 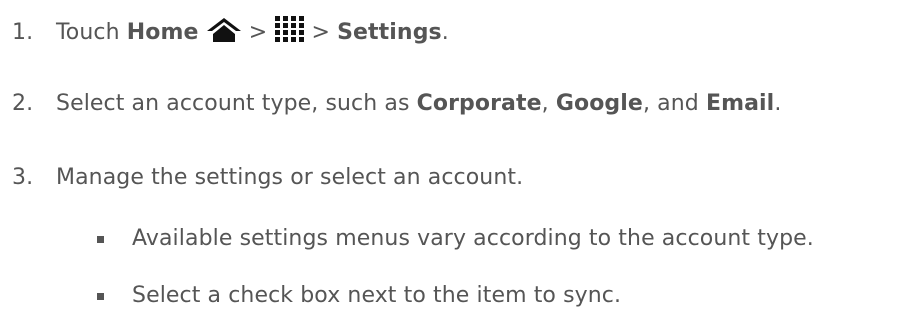 What do you see at coordinates (23, 177) in the screenshot?
I see `step-number: 3.` at bounding box center [23, 177].